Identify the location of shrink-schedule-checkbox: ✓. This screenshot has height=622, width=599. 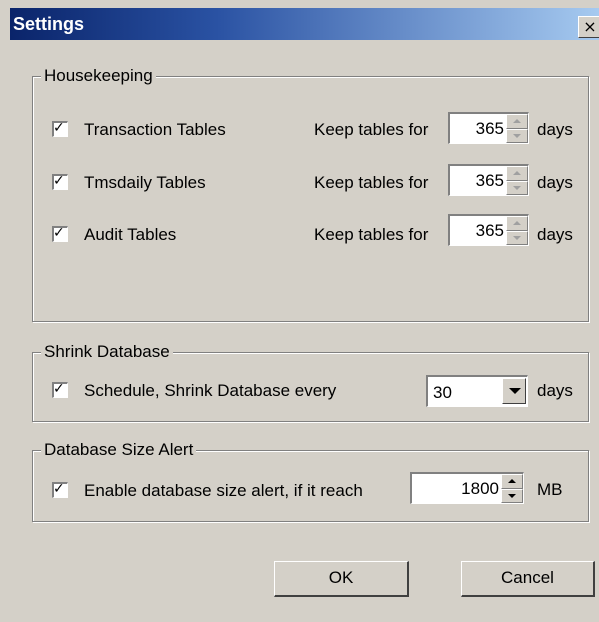
(60, 389).